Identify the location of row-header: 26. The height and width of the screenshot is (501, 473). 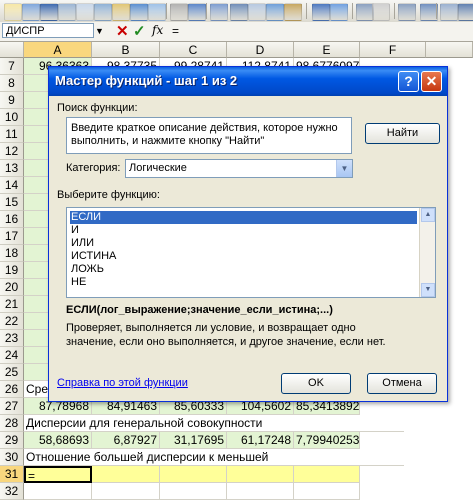
(12, 389).